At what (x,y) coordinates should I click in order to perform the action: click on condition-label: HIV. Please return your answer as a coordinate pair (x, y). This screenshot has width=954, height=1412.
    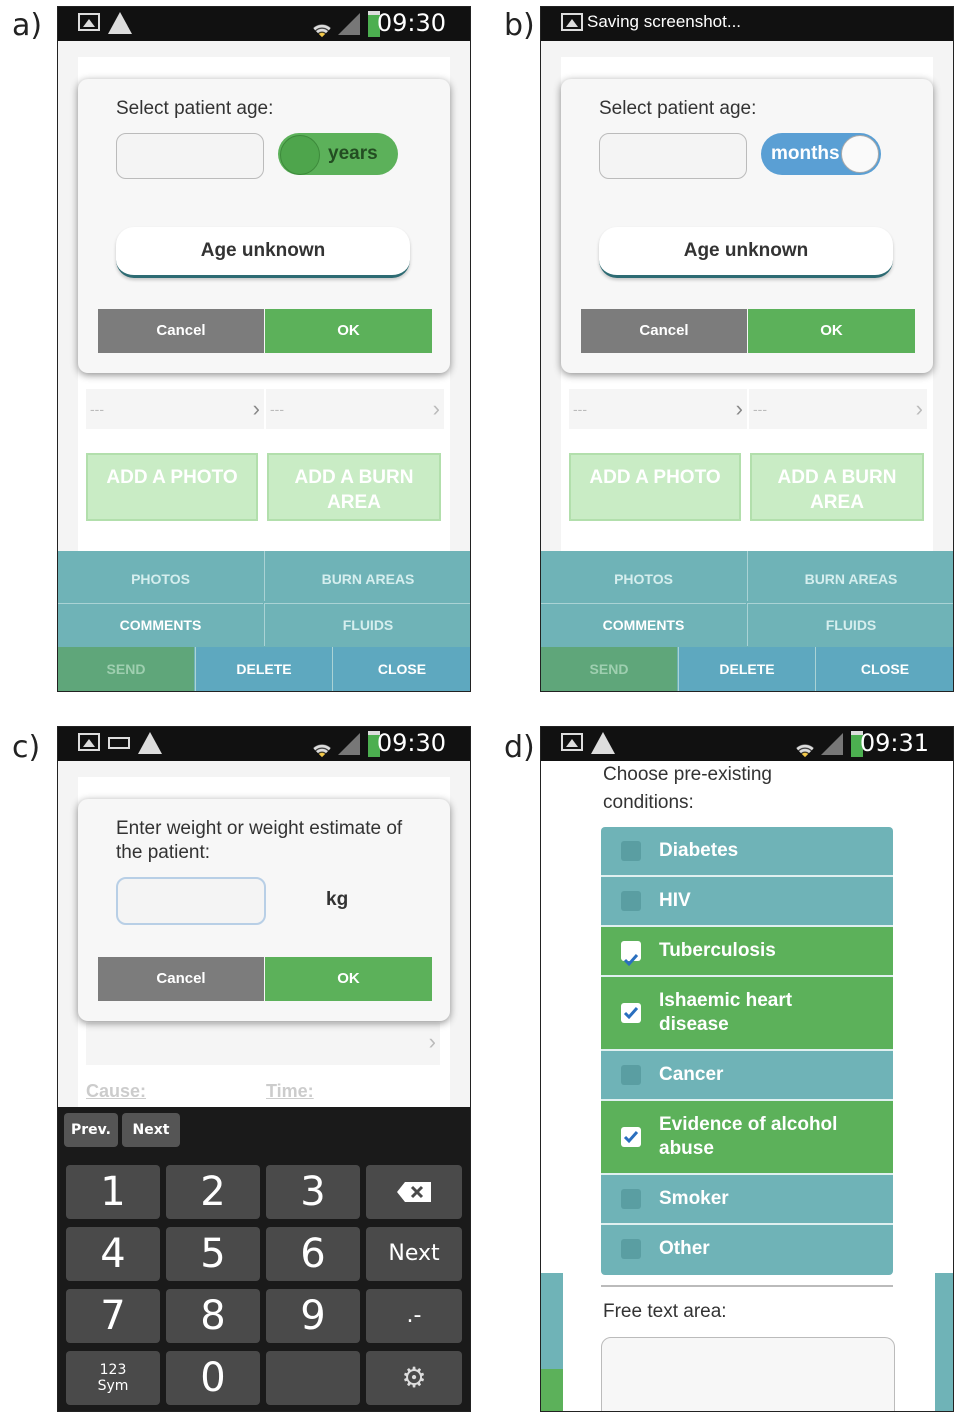
    Looking at the image, I should click on (675, 900).